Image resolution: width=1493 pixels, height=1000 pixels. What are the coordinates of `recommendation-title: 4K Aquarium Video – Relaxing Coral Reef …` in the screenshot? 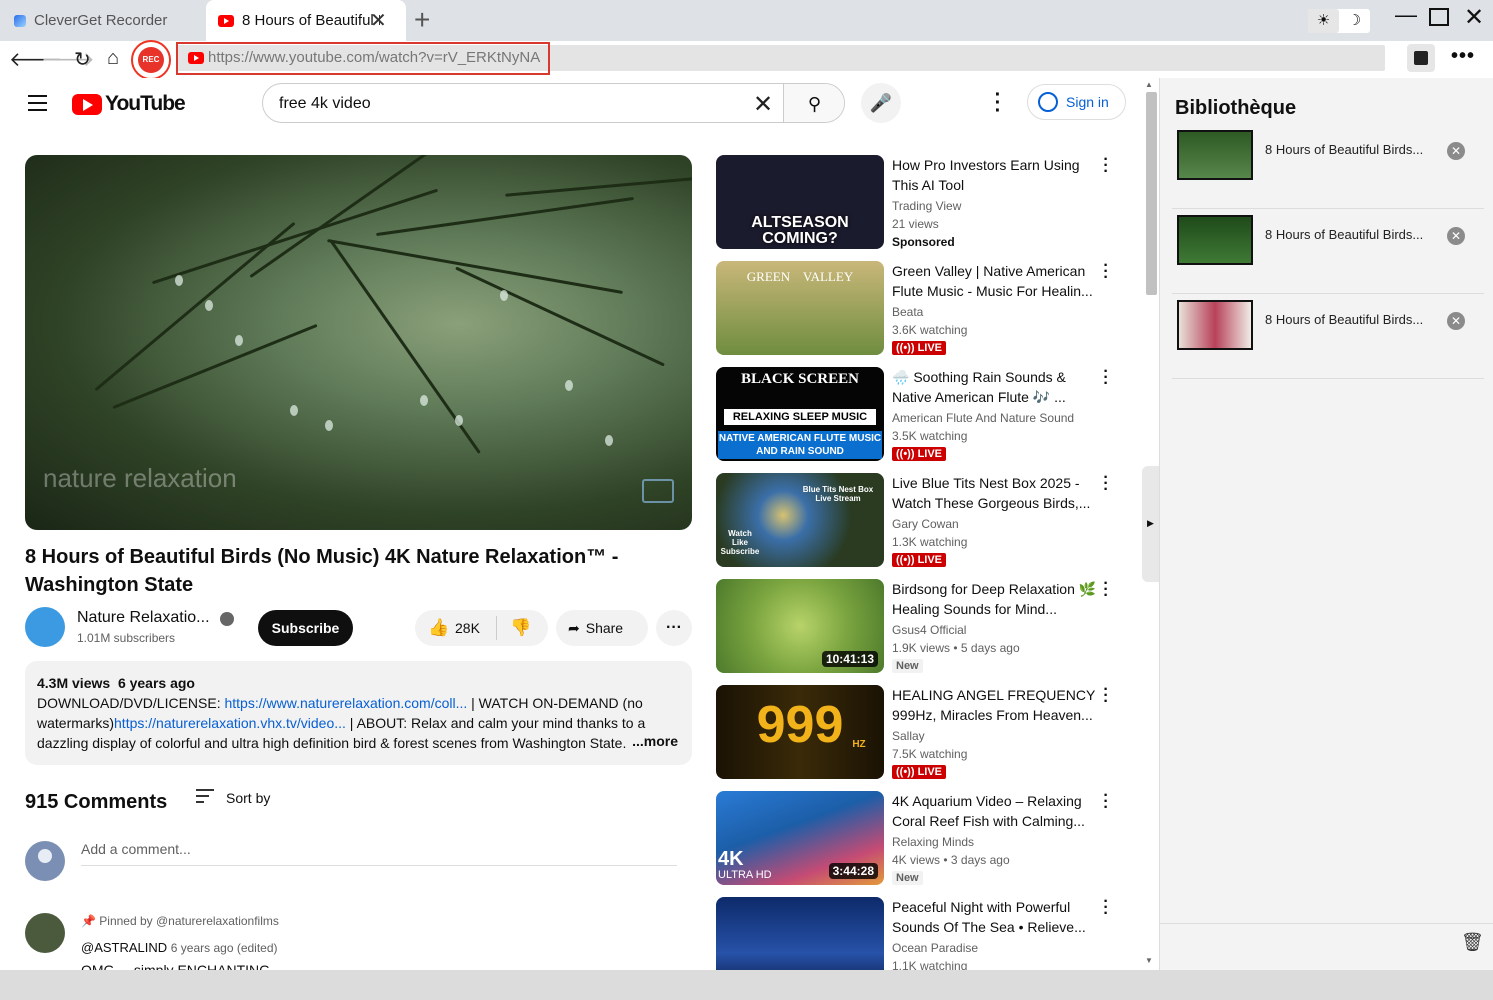 It's located at (994, 811).